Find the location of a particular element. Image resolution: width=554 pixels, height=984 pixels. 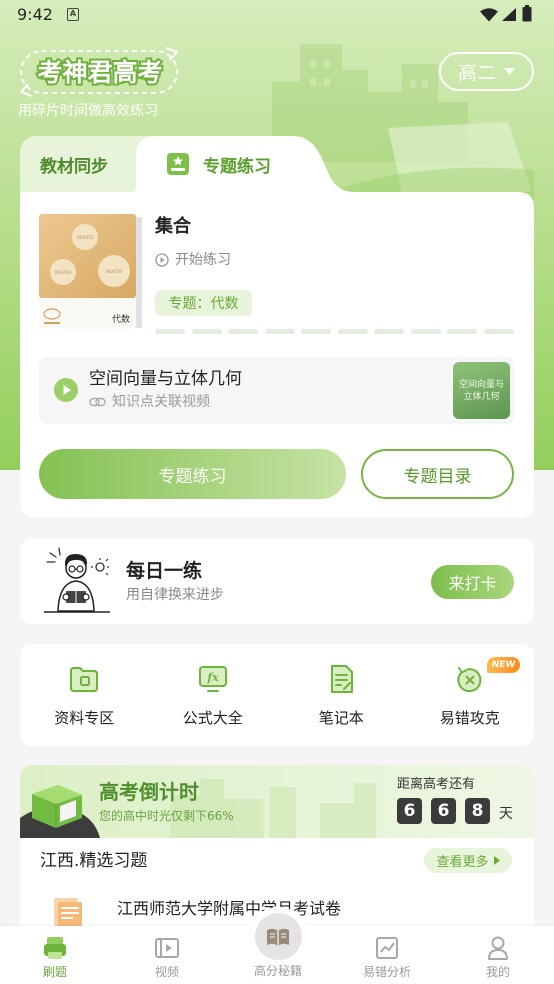

topic-tag: 专题：代数 is located at coordinates (203, 303).